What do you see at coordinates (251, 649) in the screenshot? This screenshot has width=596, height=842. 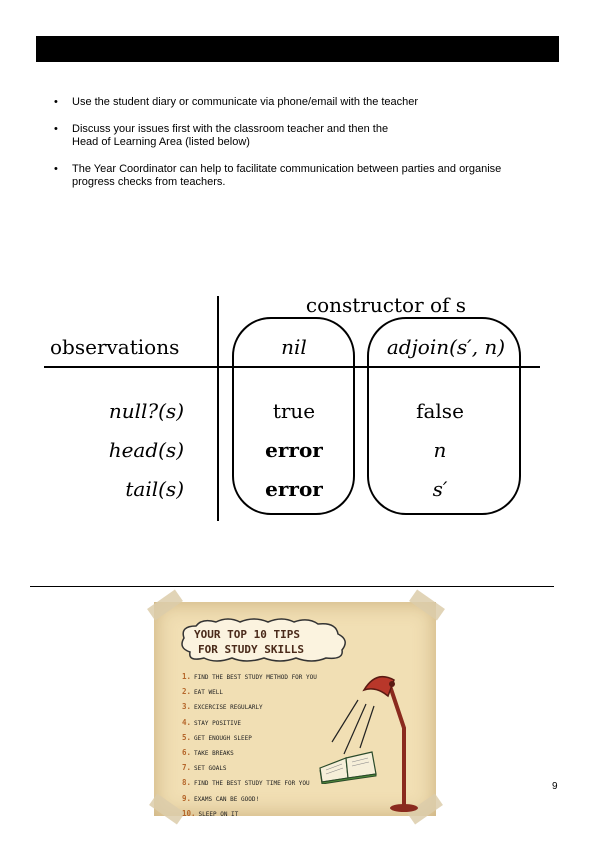 I see `poster-title-line2: FOR STUDY SKILLS` at bounding box center [251, 649].